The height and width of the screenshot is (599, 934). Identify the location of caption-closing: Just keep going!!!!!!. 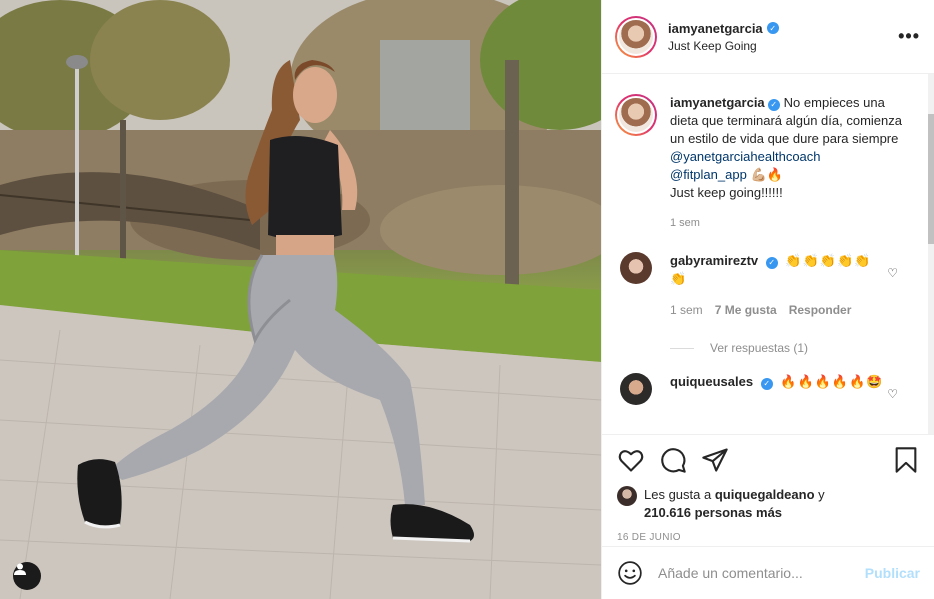
(726, 192).